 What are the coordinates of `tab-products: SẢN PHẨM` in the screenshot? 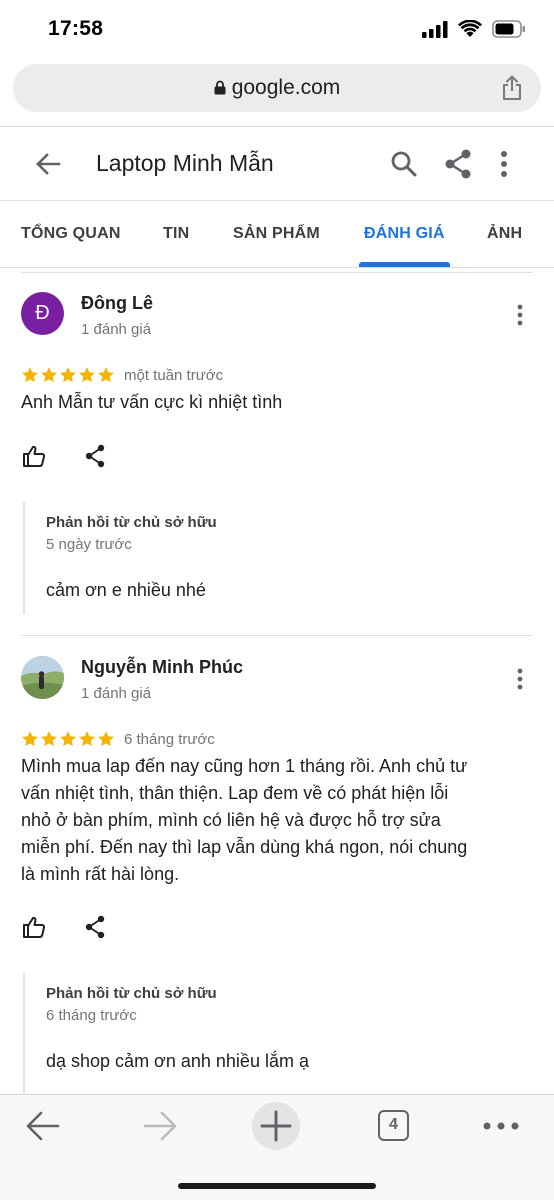 It's located at (276, 234).